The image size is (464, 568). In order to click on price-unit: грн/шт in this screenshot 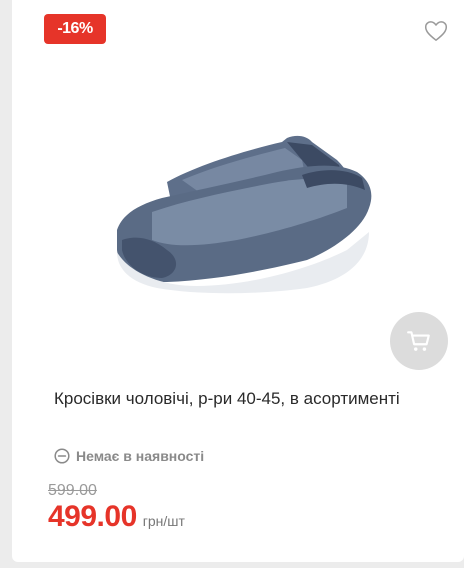, I will do `click(163, 521)`.